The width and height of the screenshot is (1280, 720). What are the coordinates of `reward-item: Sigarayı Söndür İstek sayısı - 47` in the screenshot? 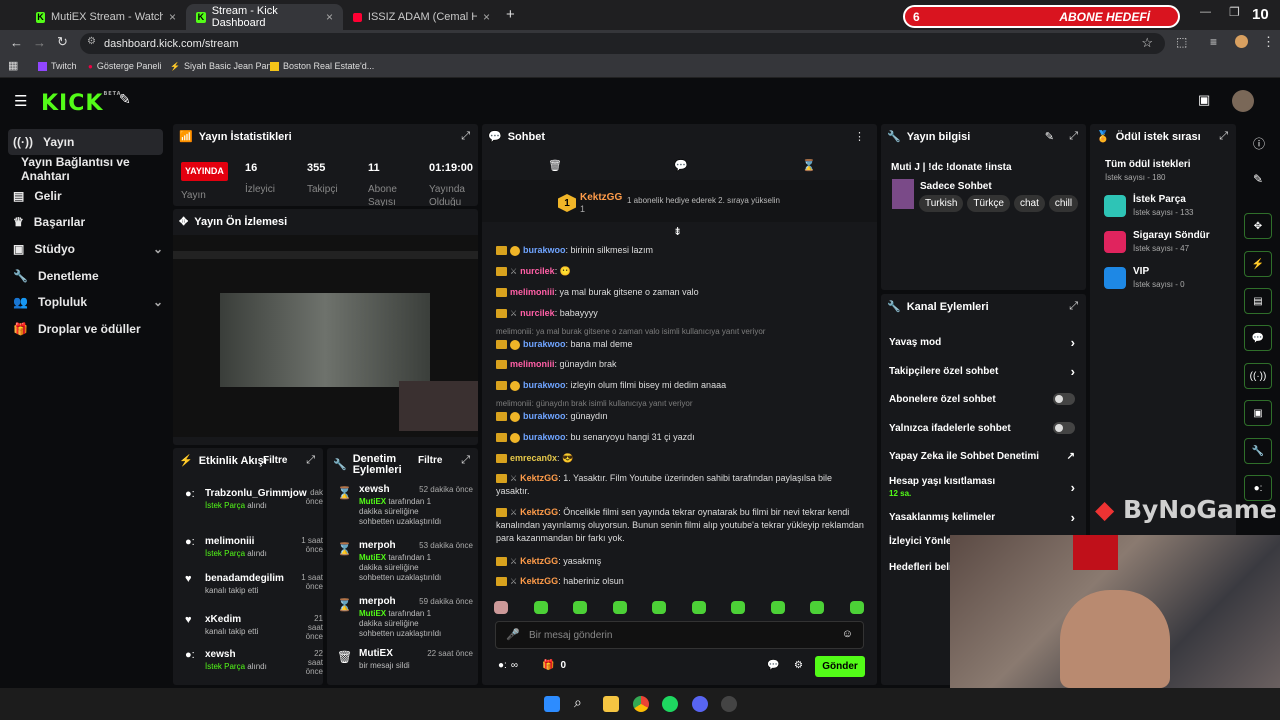 It's located at (1157, 241).